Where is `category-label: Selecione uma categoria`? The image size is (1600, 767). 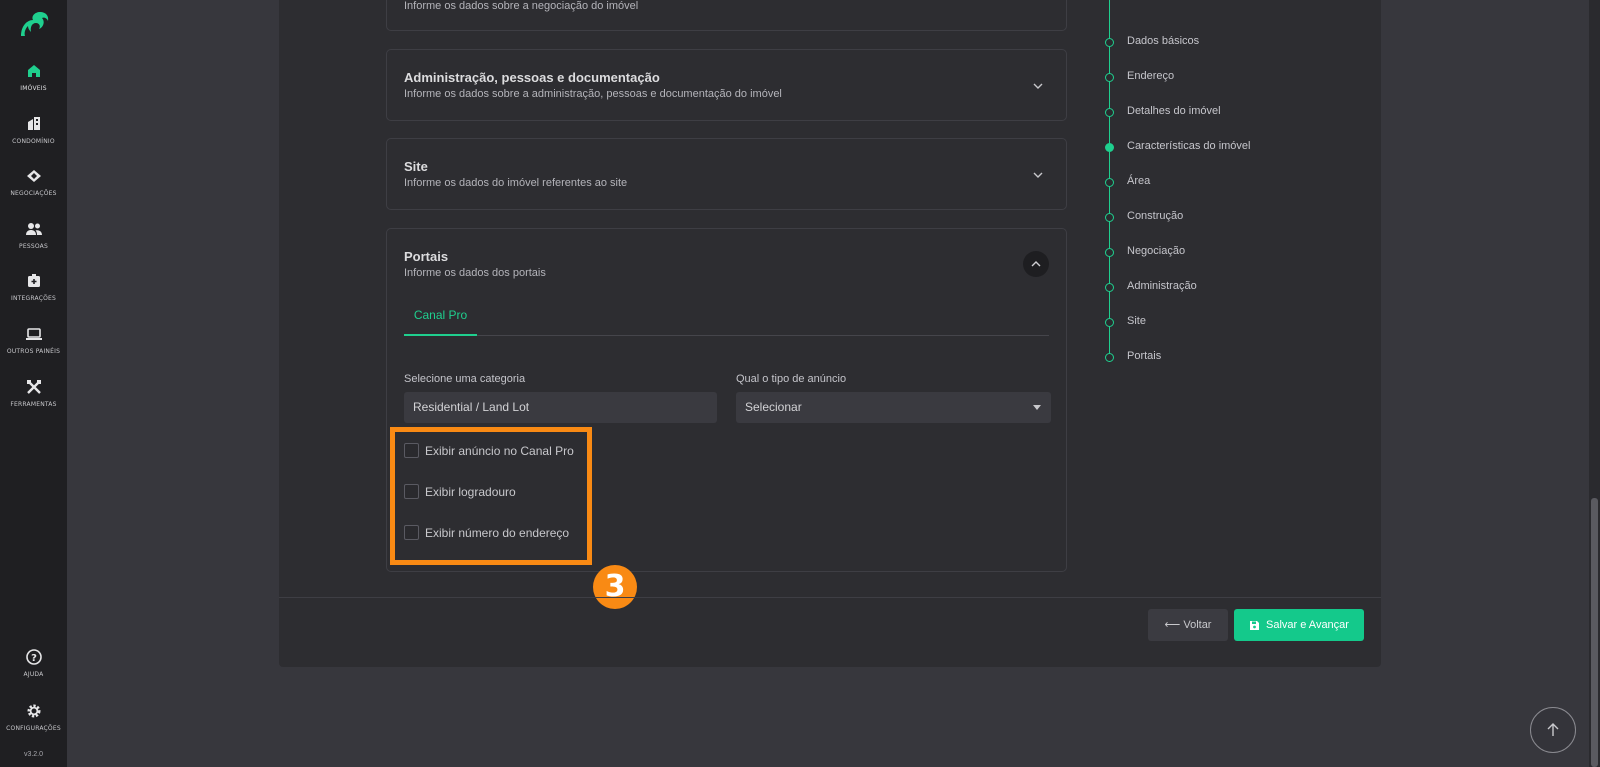
category-label: Selecione uma categoria is located at coordinates (465, 379).